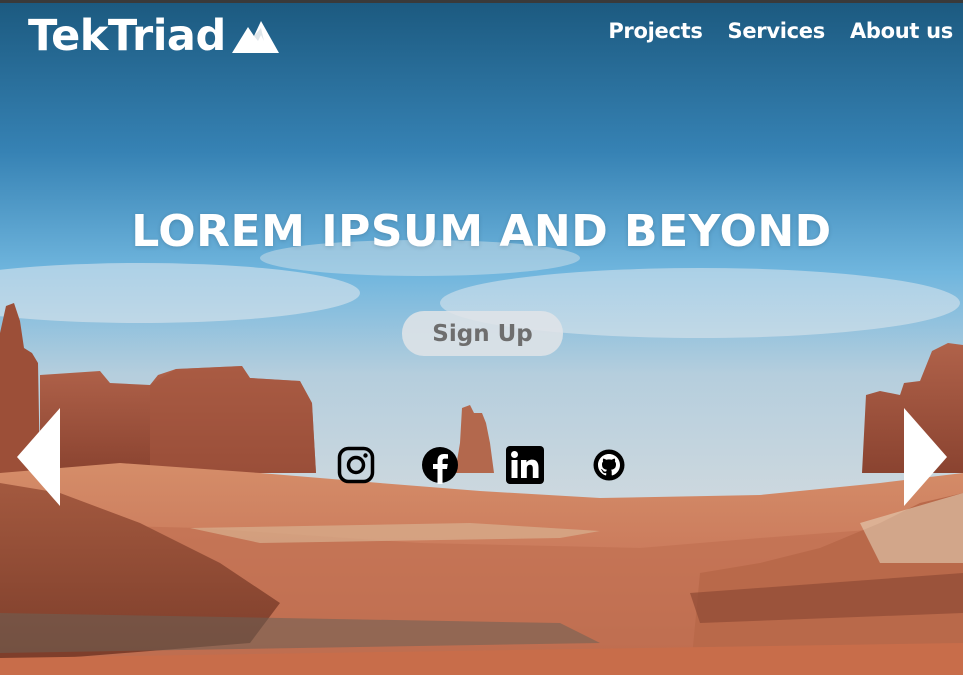 This screenshot has height=675, width=963. Describe the element at coordinates (481, 231) in the screenshot. I see `hero-headline: LOREM IPSUM AND BEYOND` at that location.